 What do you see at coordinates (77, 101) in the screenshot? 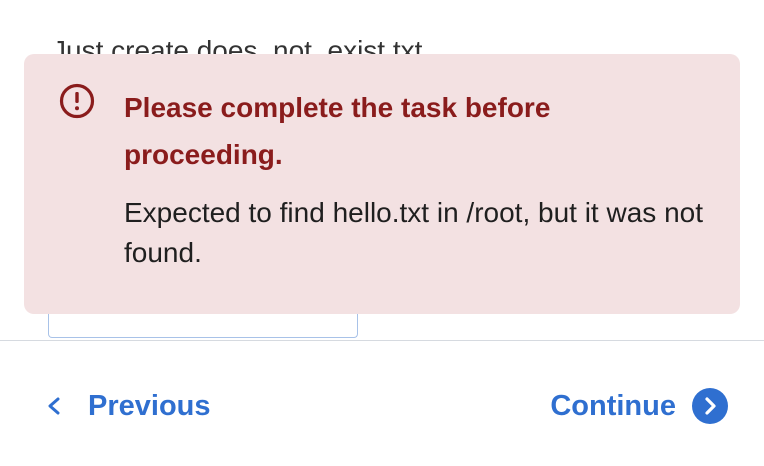
I see `exclamation-circle-icon` at bounding box center [77, 101].